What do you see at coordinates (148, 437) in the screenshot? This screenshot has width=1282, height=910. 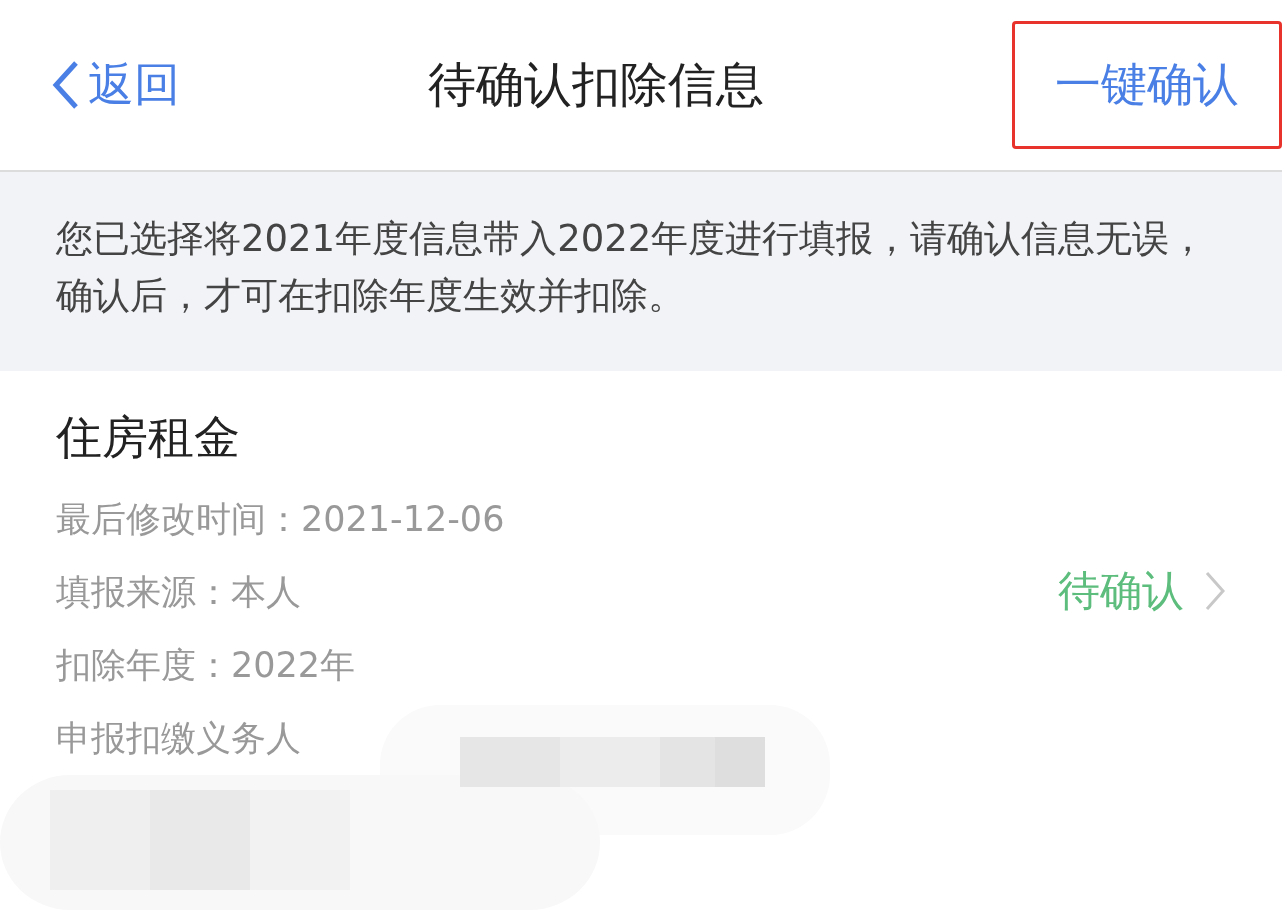 I see `record-title: 住房租金` at bounding box center [148, 437].